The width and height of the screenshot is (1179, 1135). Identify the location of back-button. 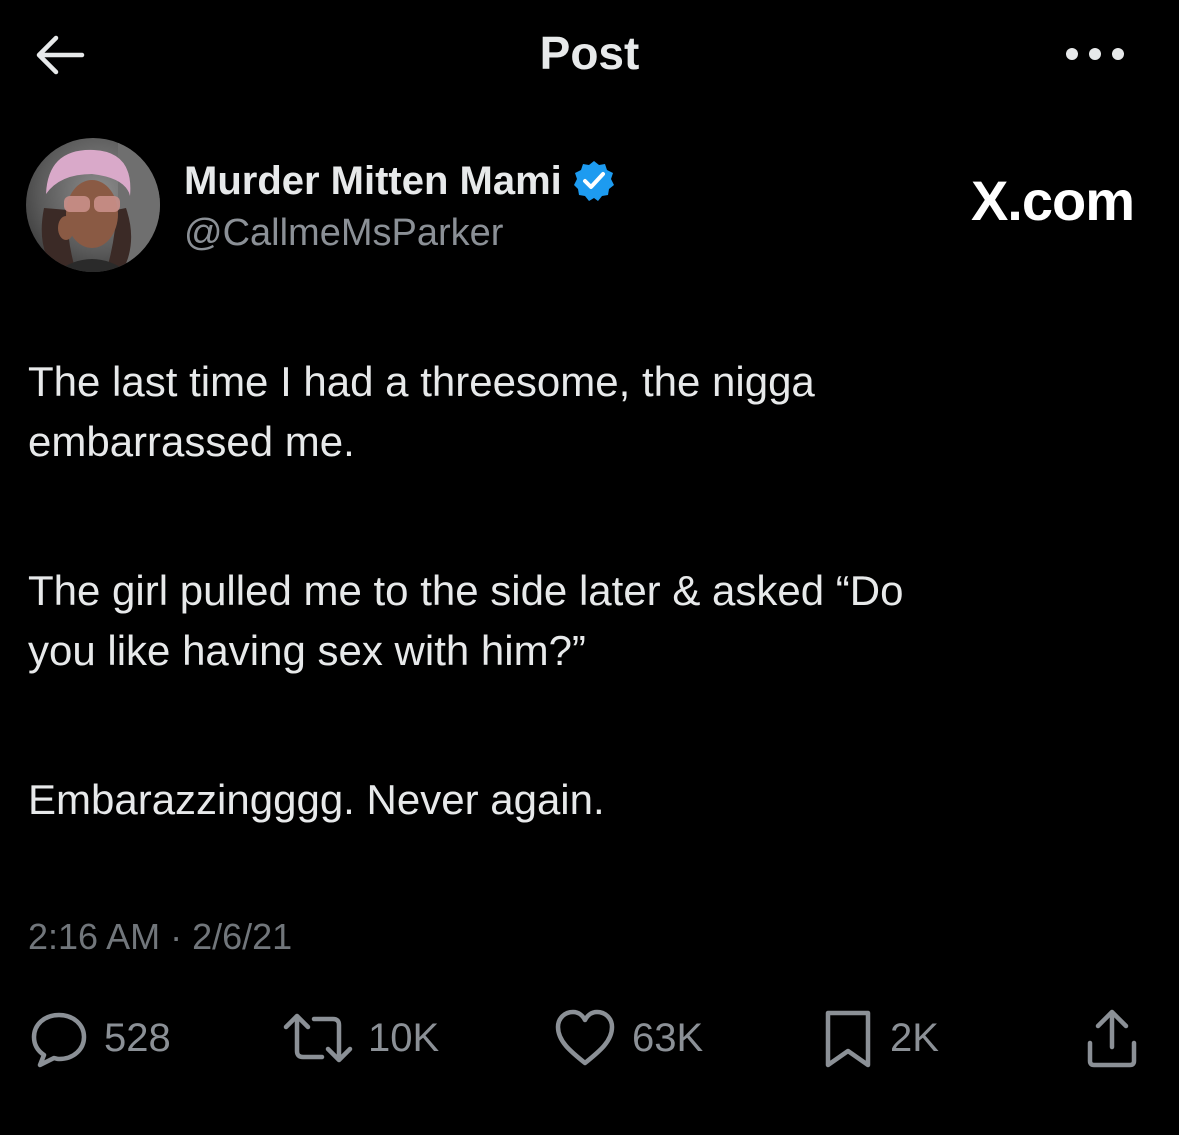
(60, 55).